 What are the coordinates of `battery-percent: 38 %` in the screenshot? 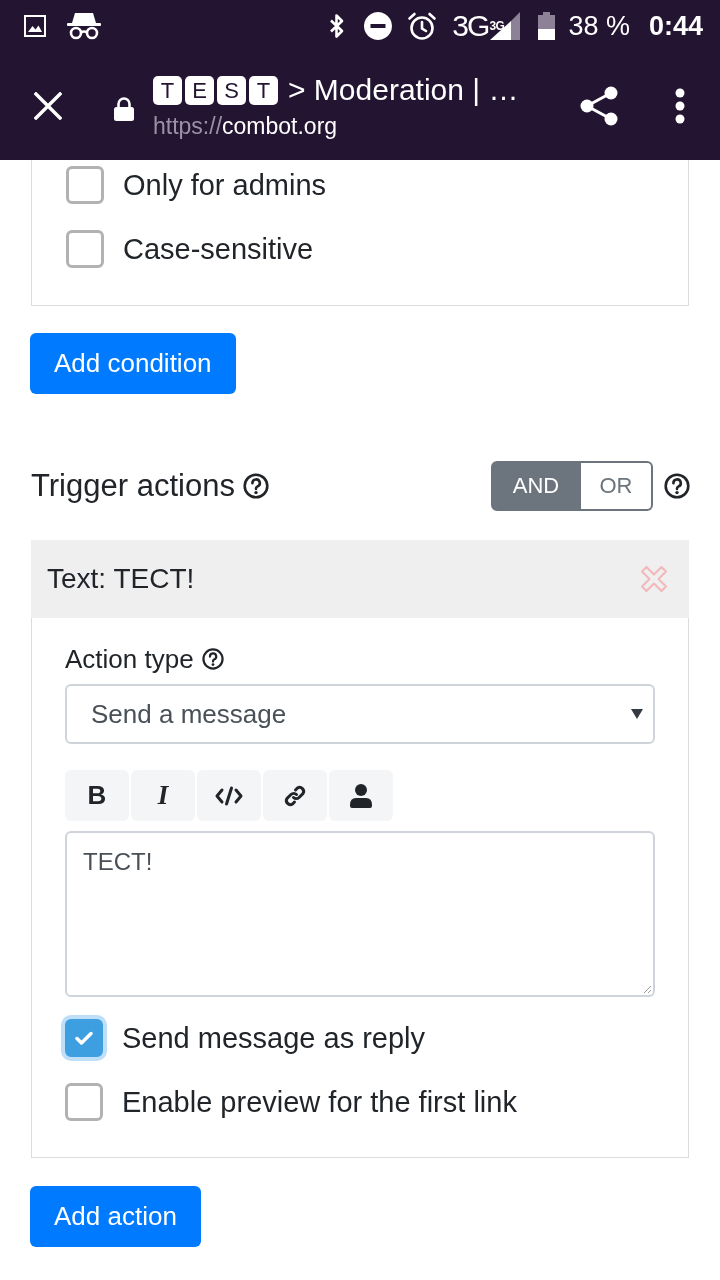 It's located at (599, 26).